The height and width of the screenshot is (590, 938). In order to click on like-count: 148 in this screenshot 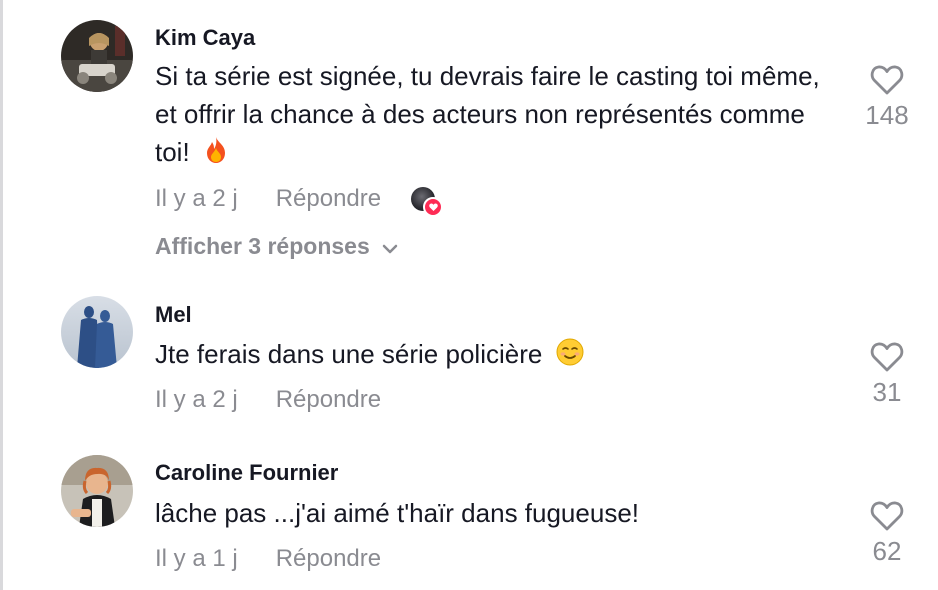, I will do `click(887, 115)`.